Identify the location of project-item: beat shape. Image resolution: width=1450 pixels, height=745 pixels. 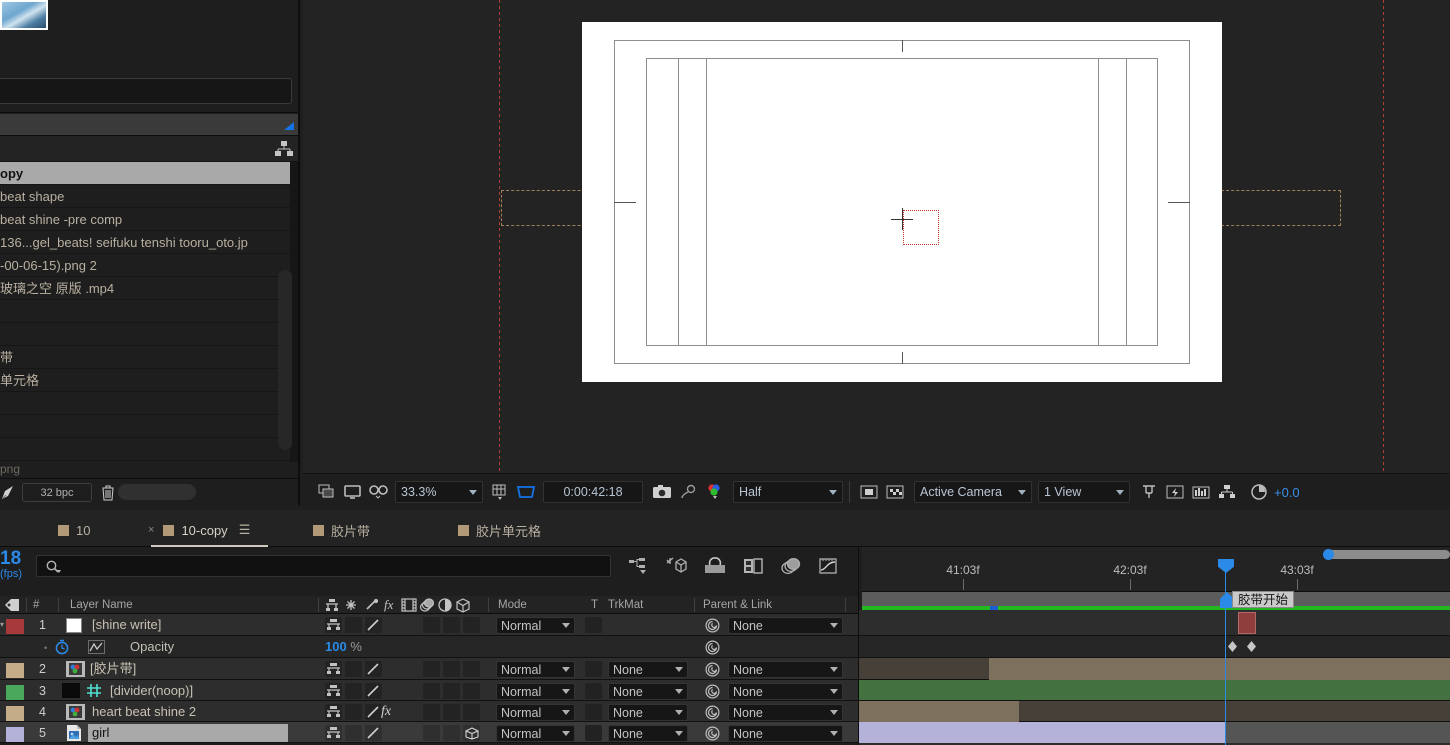
(150, 196).